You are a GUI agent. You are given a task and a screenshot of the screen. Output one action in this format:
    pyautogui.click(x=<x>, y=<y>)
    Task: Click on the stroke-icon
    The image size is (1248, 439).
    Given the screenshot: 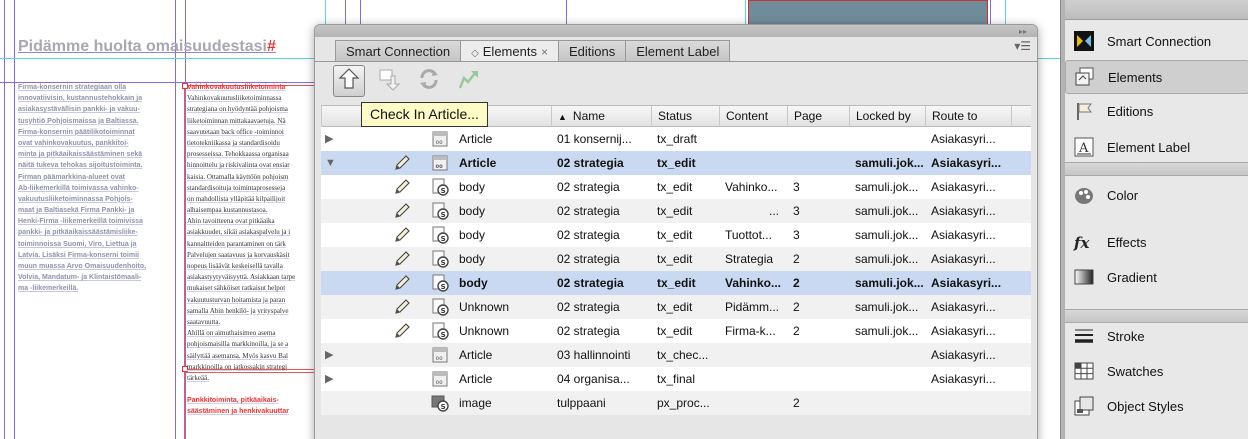 What is the action you would take?
    pyautogui.click(x=1084, y=336)
    